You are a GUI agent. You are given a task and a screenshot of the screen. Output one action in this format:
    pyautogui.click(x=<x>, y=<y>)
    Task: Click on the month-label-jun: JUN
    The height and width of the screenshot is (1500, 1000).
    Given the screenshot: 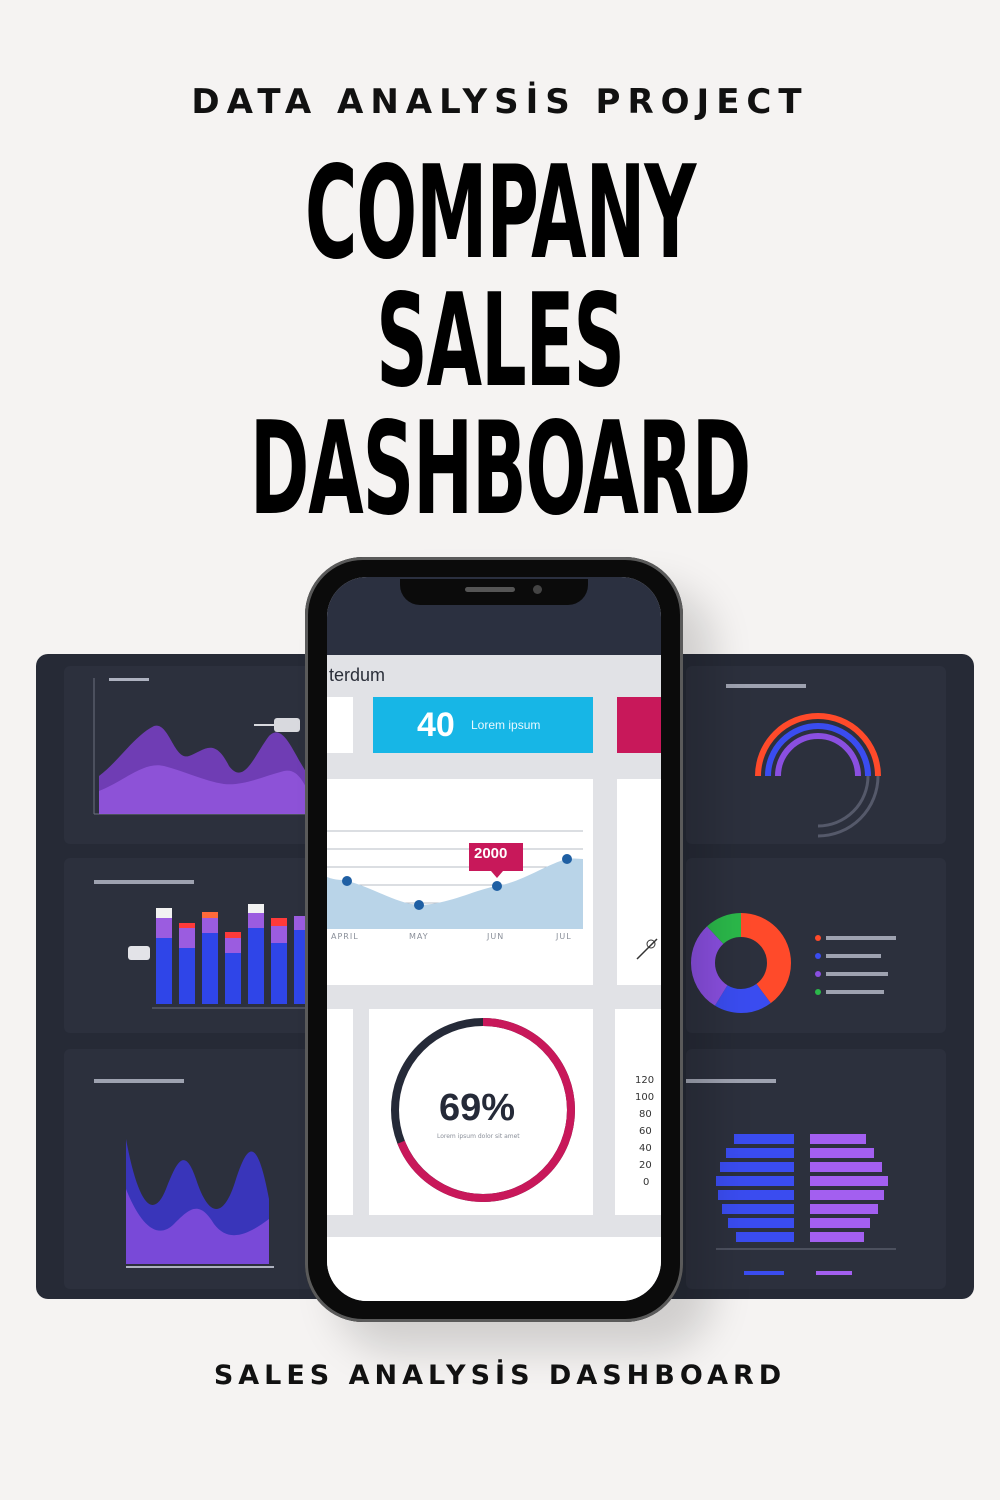 What is the action you would take?
    pyautogui.click(x=496, y=936)
    